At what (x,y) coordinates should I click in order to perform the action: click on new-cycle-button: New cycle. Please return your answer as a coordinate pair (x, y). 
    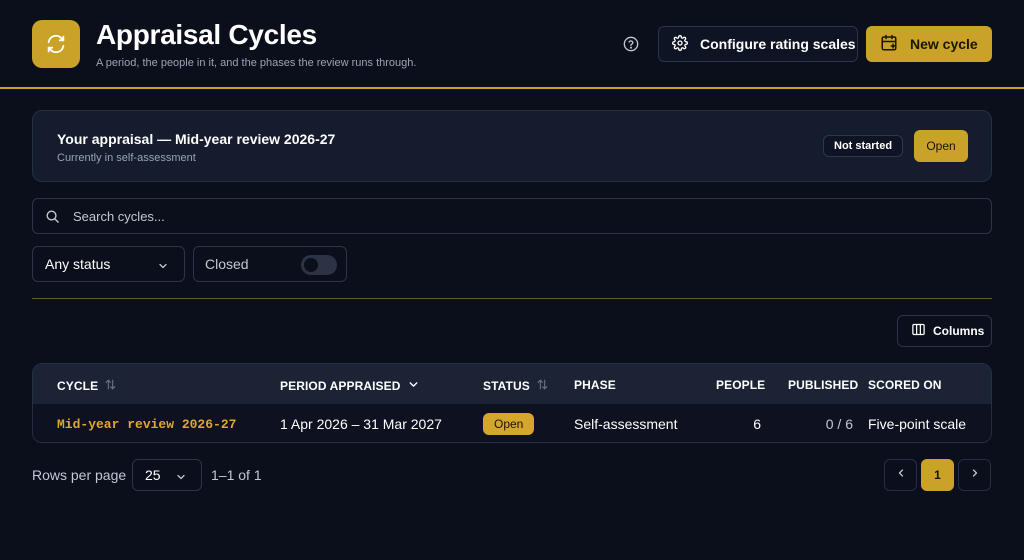
    Looking at the image, I should click on (929, 44).